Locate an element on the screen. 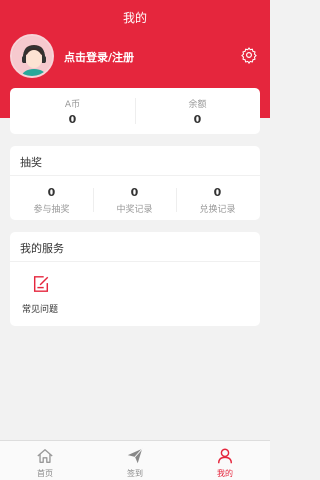 The height and width of the screenshot is (480, 320). balance-card: A币 0 余额 0 is located at coordinates (135, 111).